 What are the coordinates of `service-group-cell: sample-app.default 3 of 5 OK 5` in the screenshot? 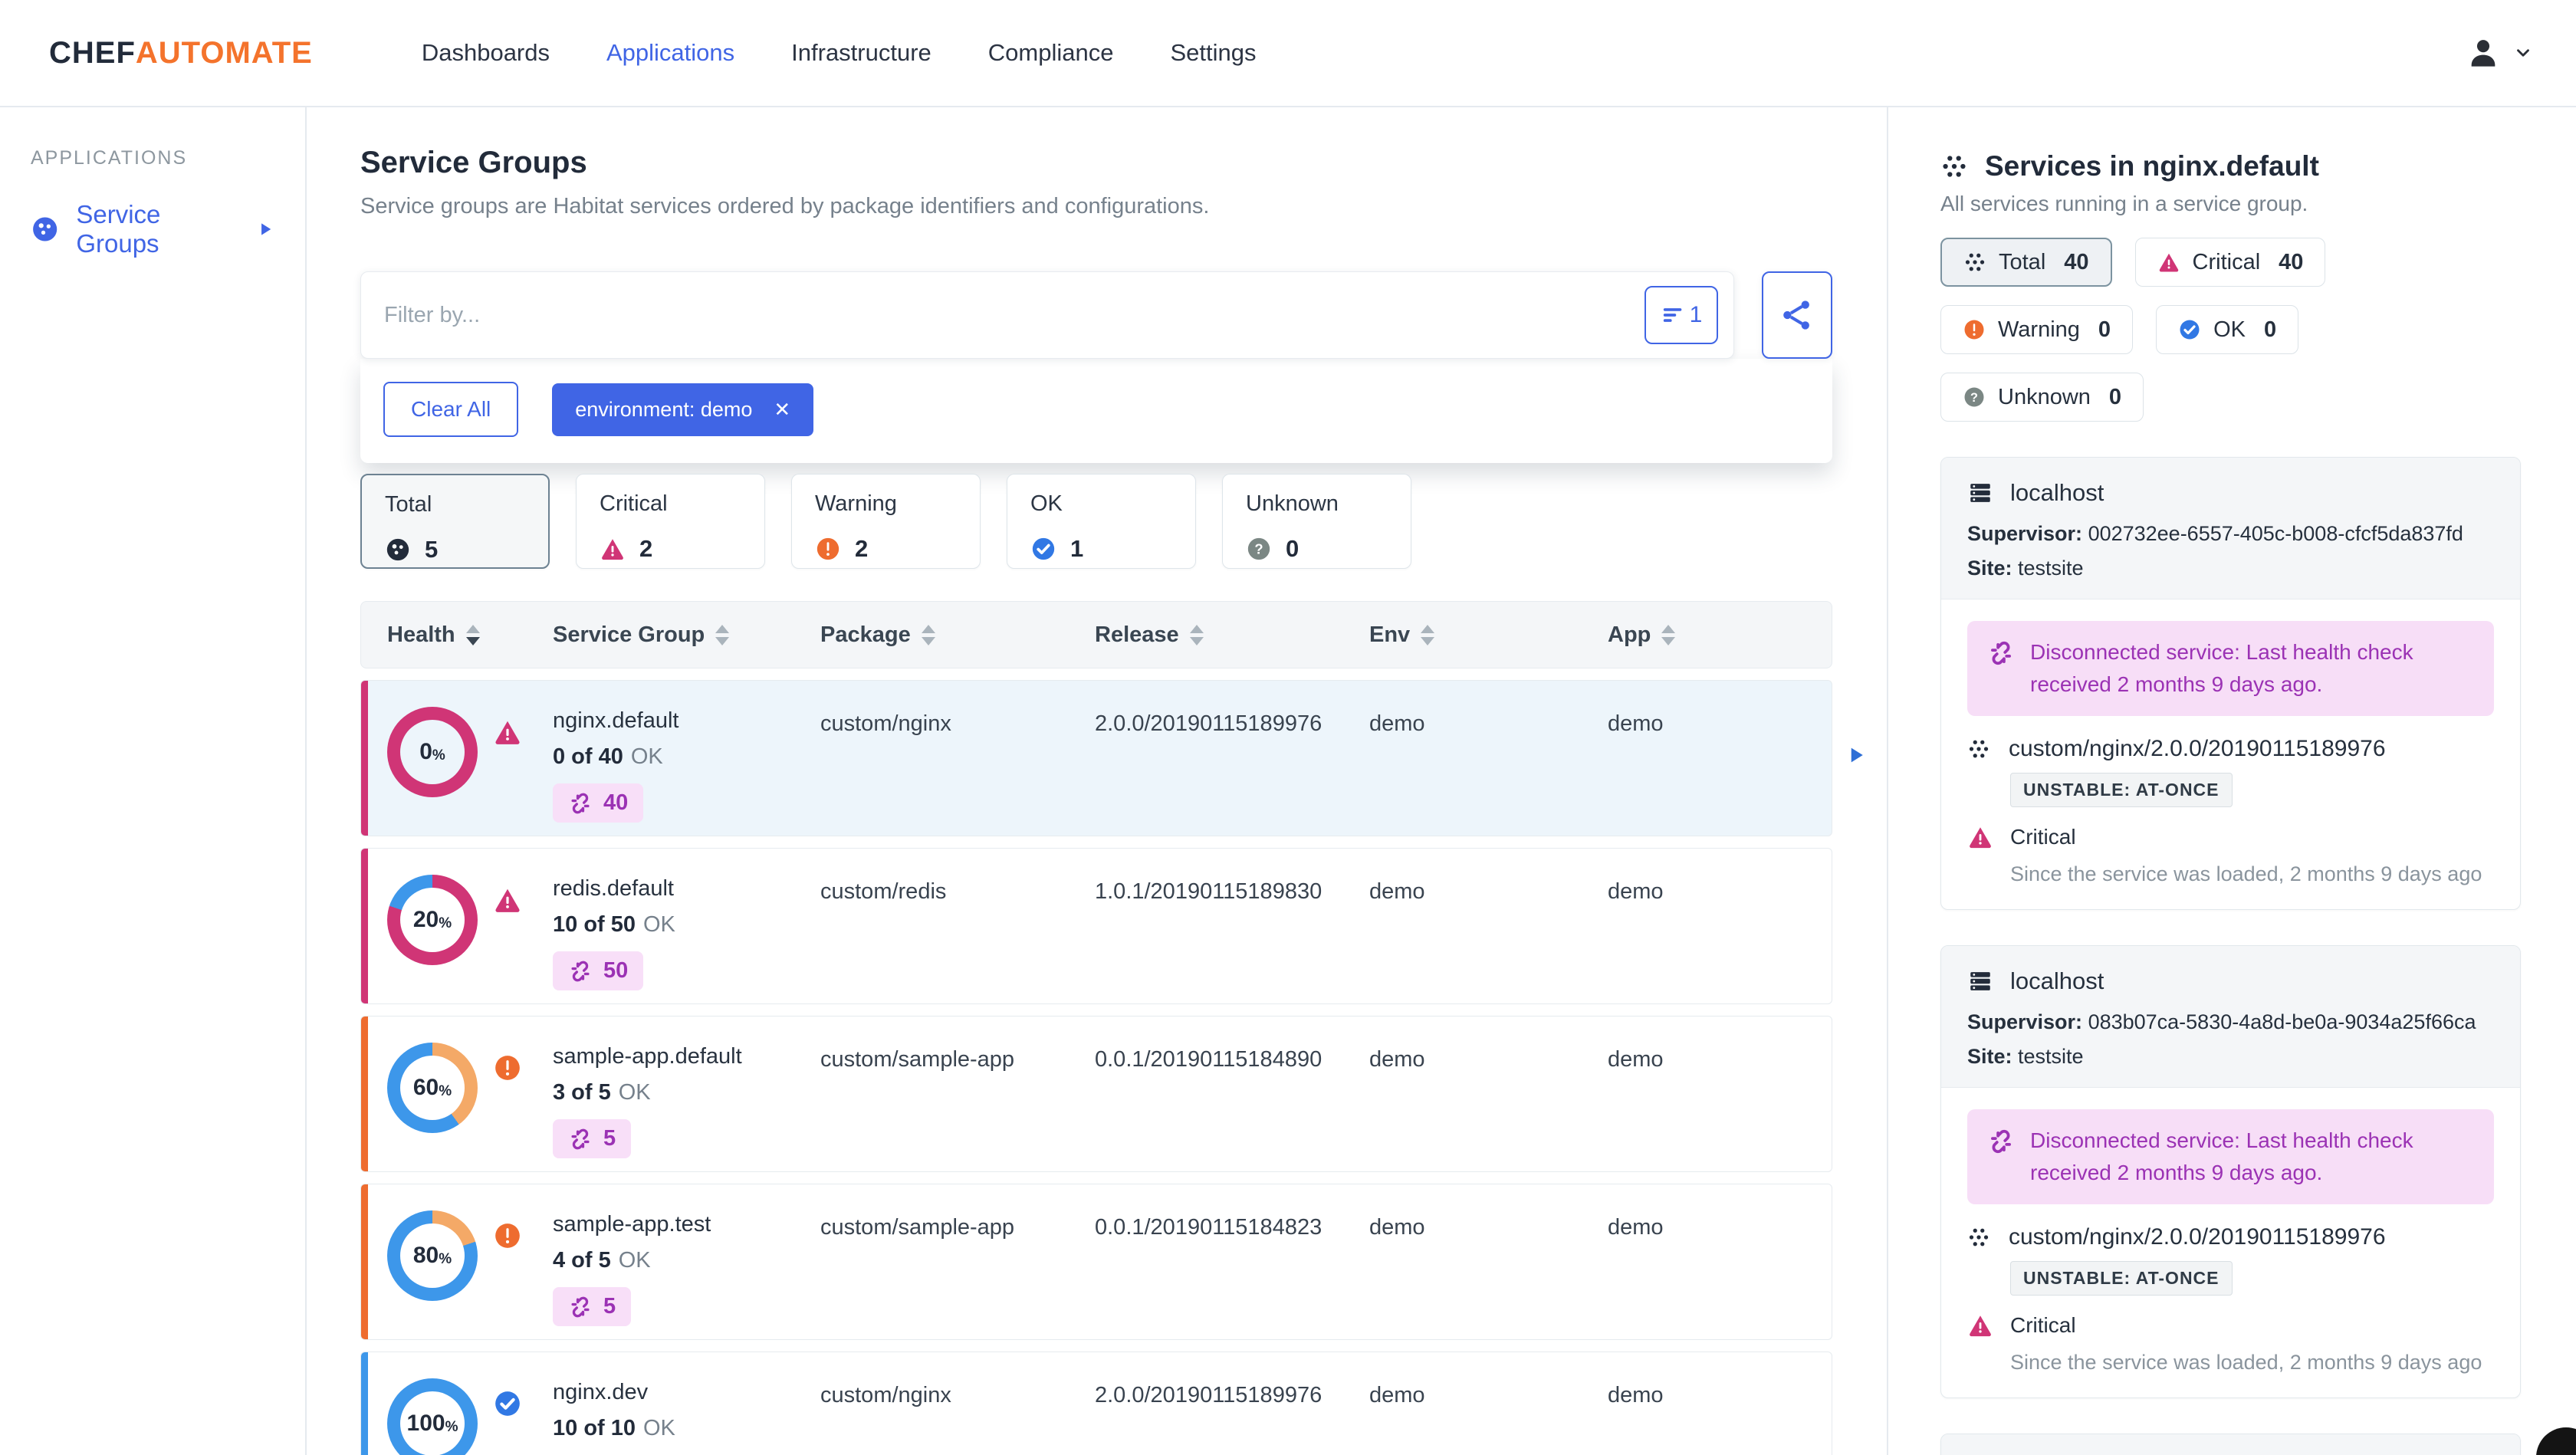 It's located at (686, 1087).